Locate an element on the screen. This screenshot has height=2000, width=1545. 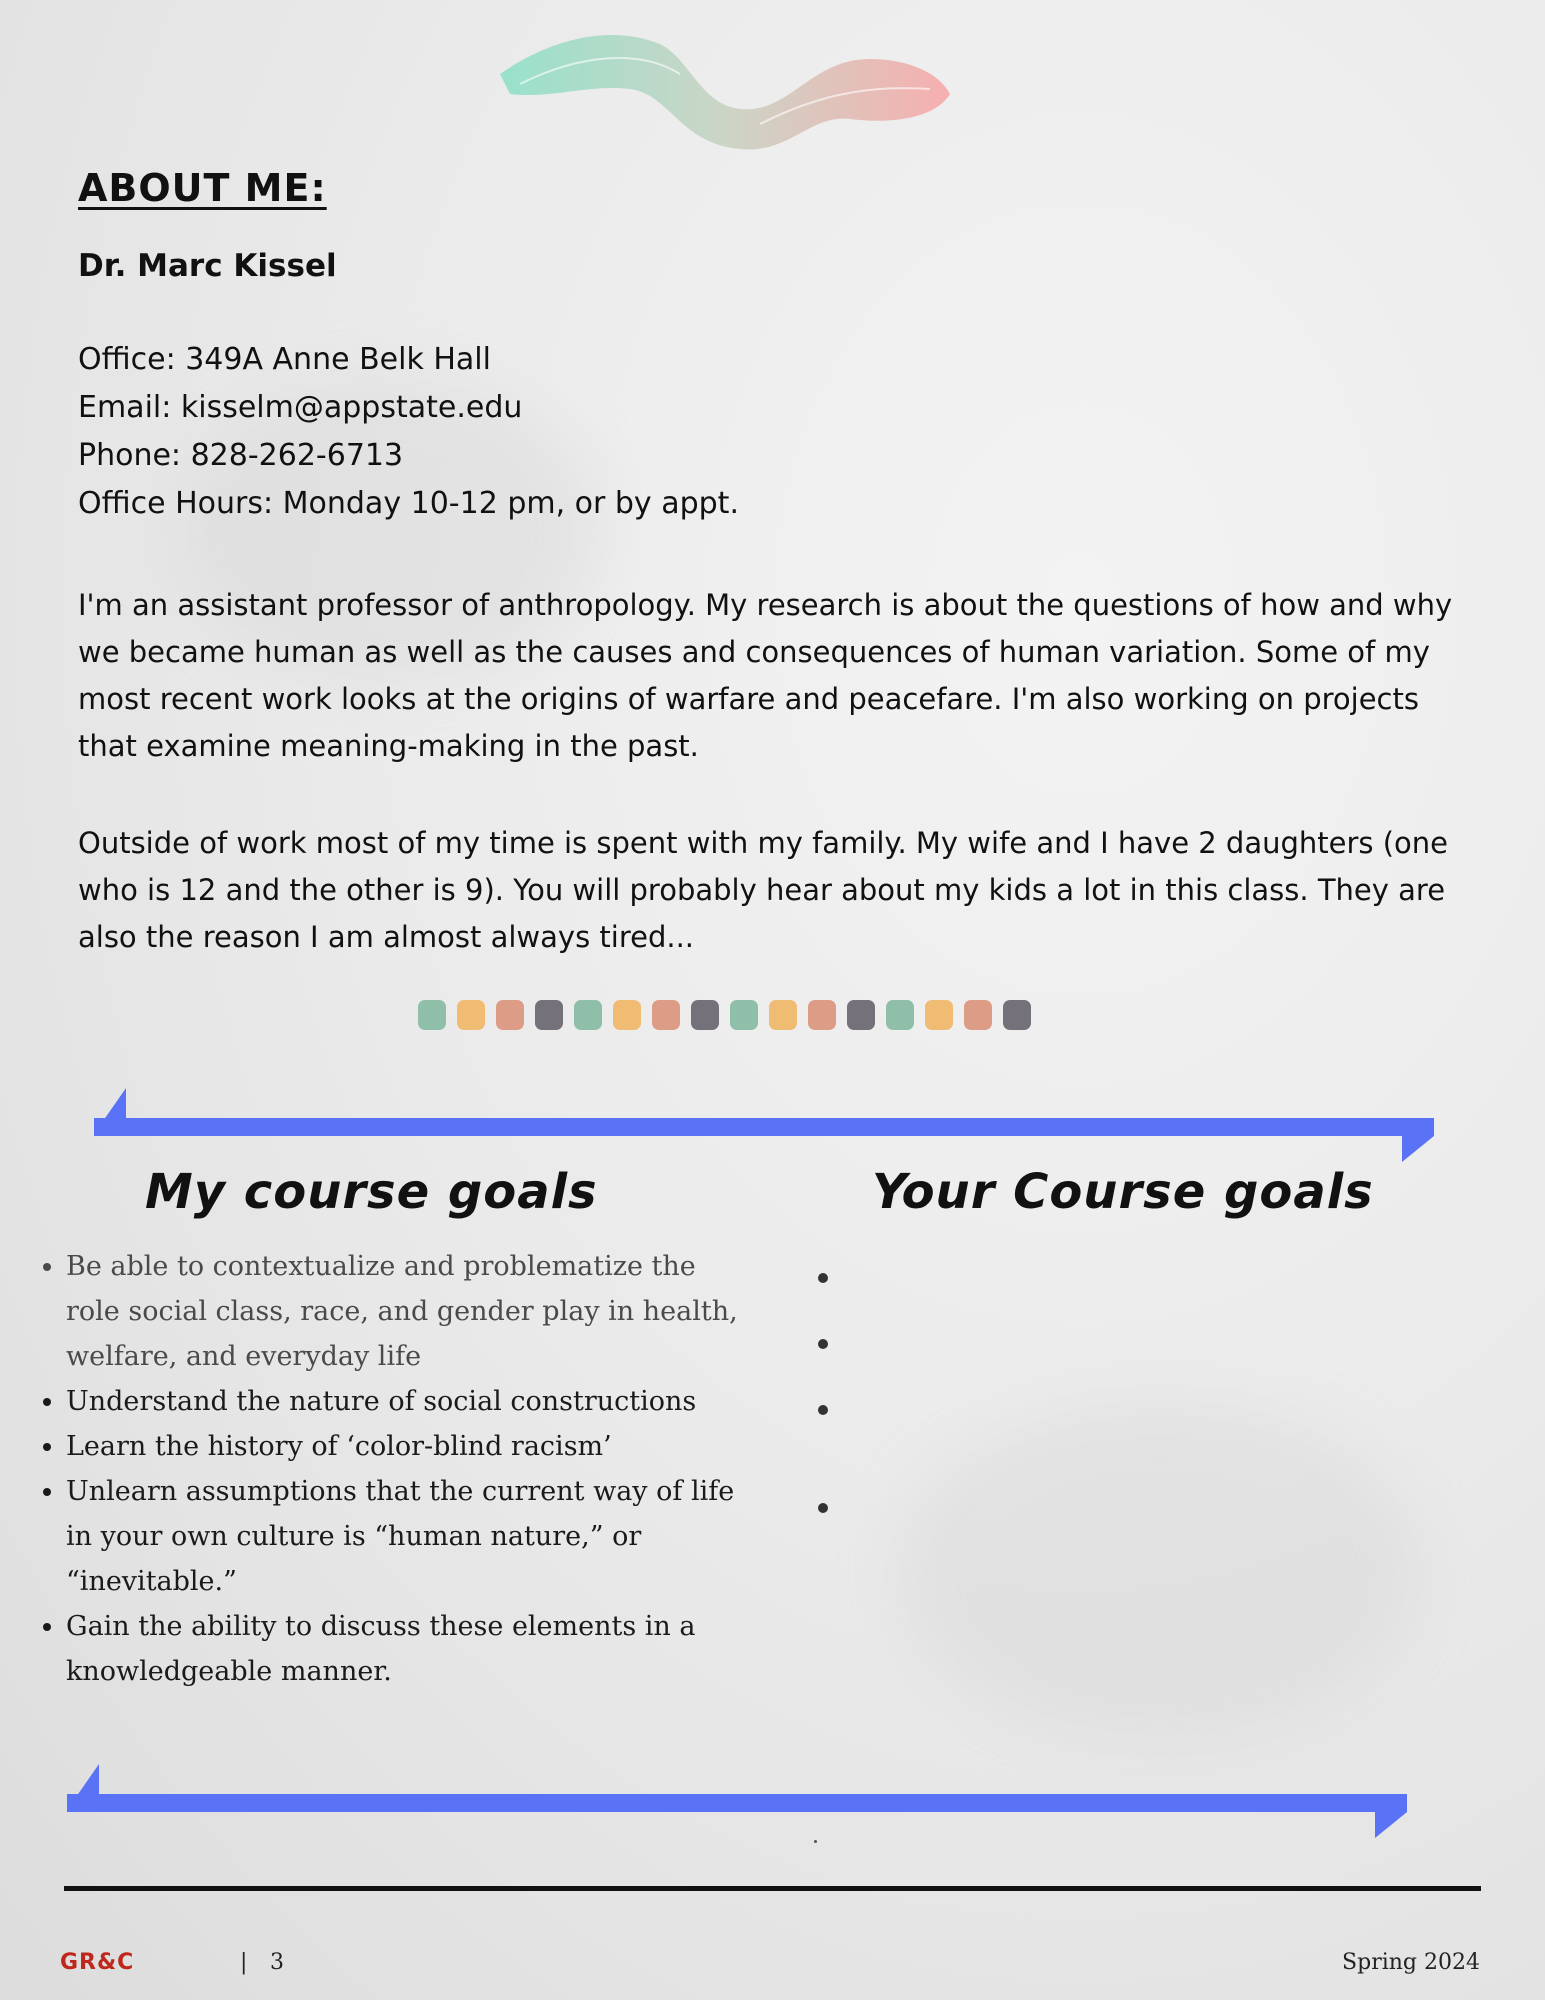
about-heading: ABOUT ME: is located at coordinates (202, 188).